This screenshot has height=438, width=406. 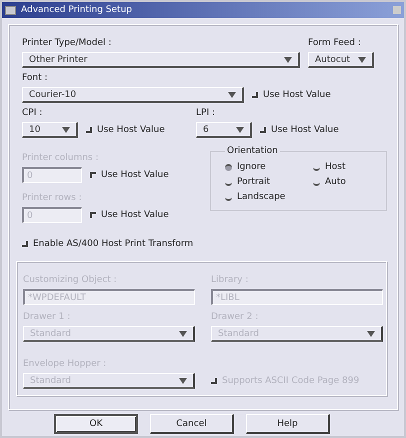 I want to click on dialog-button: Cancel, so click(x=192, y=424).